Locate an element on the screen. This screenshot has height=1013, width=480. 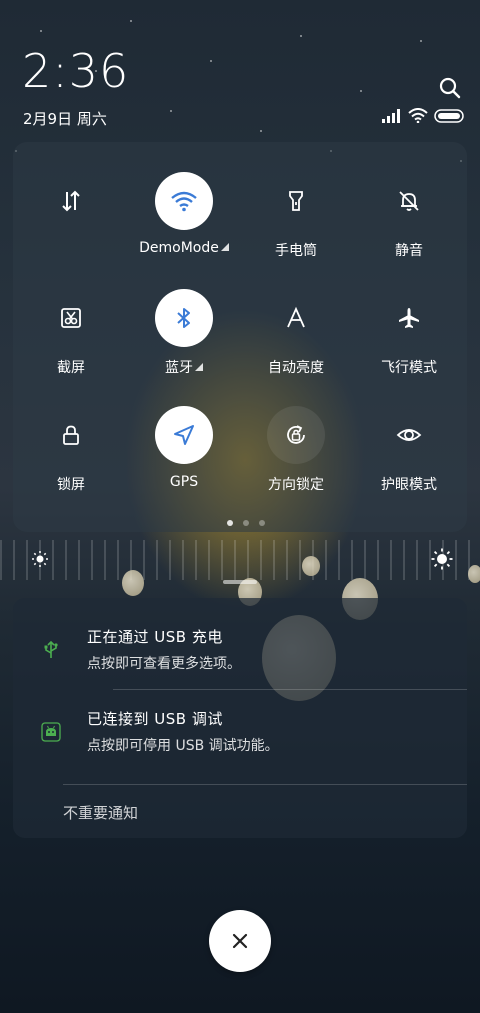
location-icon is located at coordinates (184, 435).